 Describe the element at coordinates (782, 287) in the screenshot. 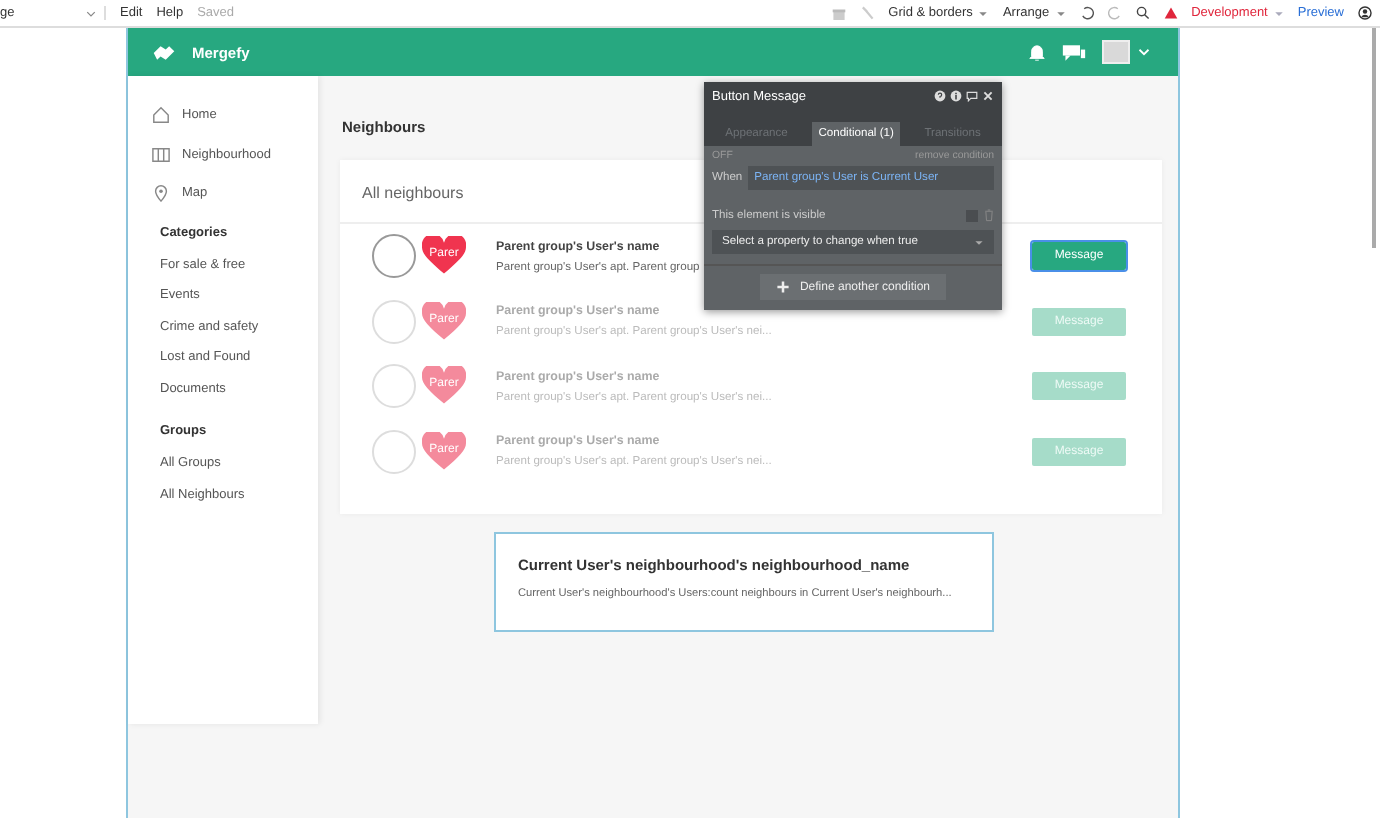

I see `plus-icon` at that location.